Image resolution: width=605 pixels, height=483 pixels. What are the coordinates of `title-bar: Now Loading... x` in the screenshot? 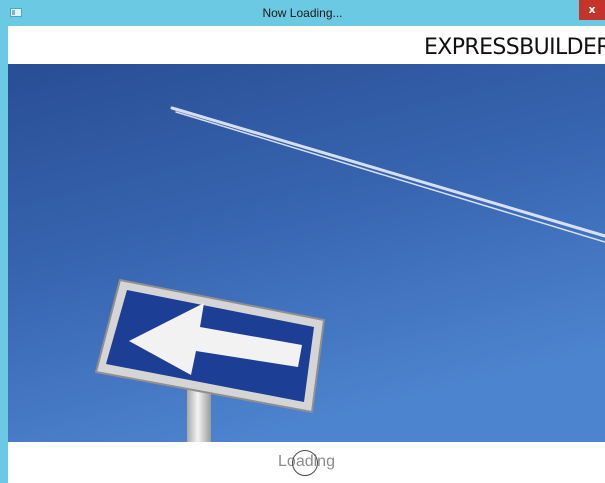 It's located at (302, 13).